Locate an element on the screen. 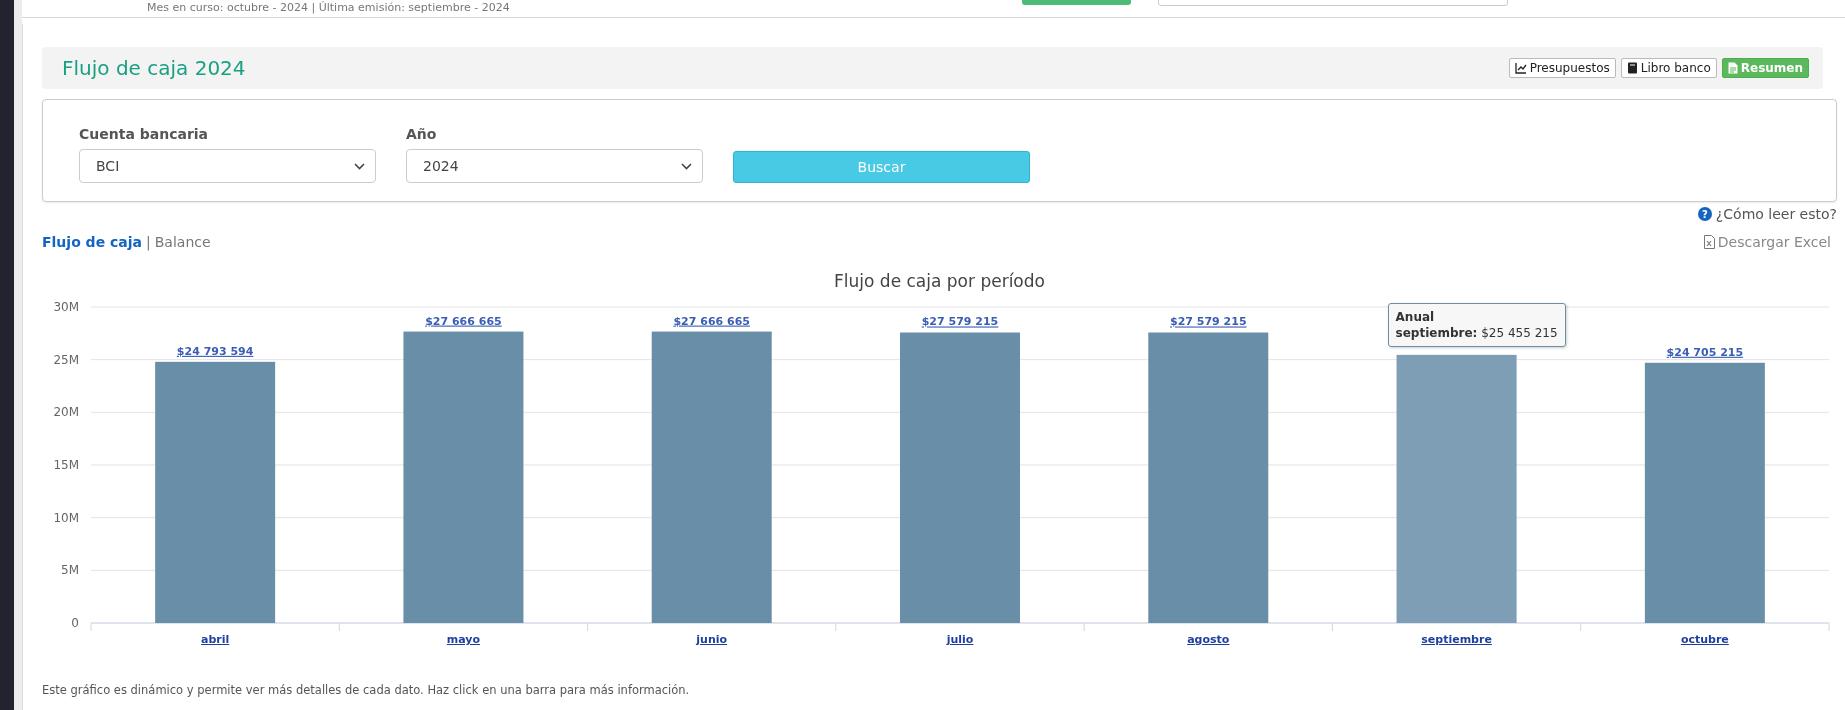  x-axis-label: abril is located at coordinates (215, 639).